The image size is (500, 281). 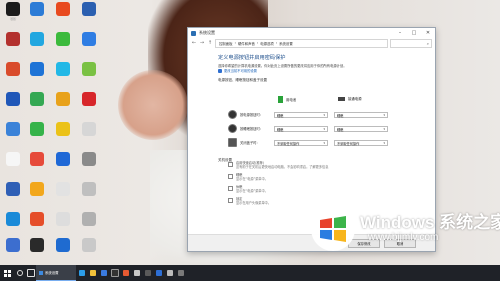 I want to click on power-button-plugged-select: 睡眠 ▾, so click(x=361, y=115).